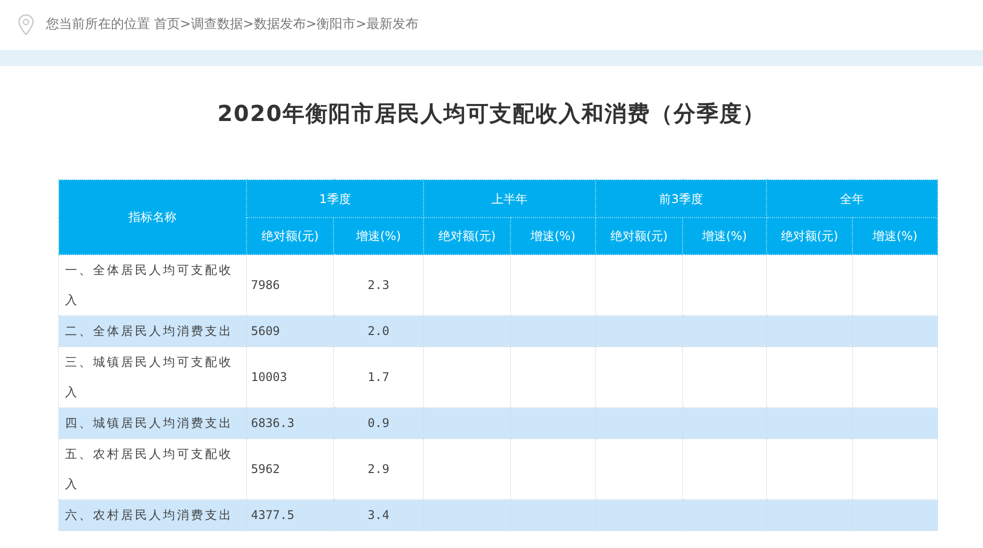 This screenshot has width=983, height=548. I want to click on breadcrumb: 首页>调查数据>数据发布>衡阳市>最新发布, so click(286, 25).